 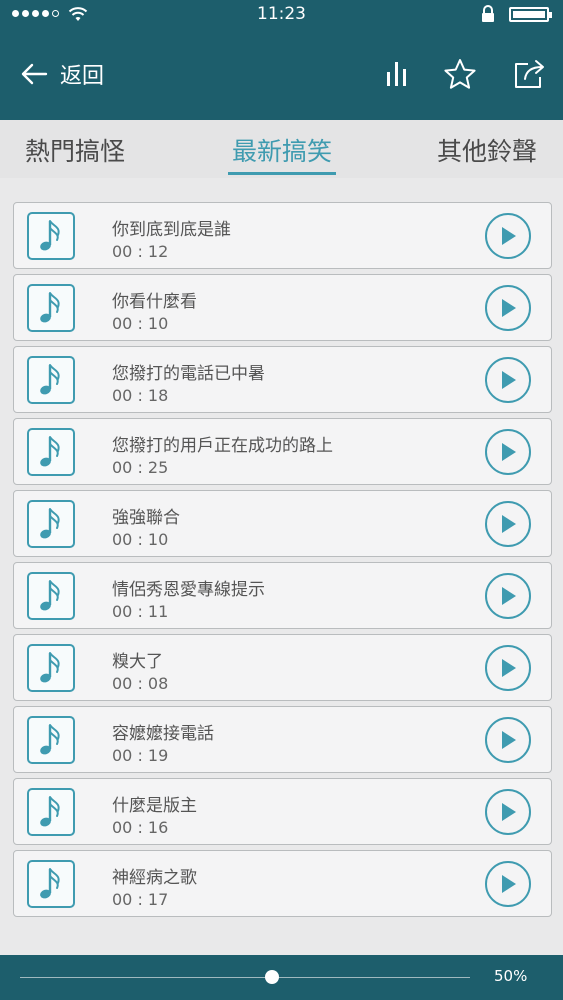 I want to click on volume-slider-thumb, so click(x=272, y=977).